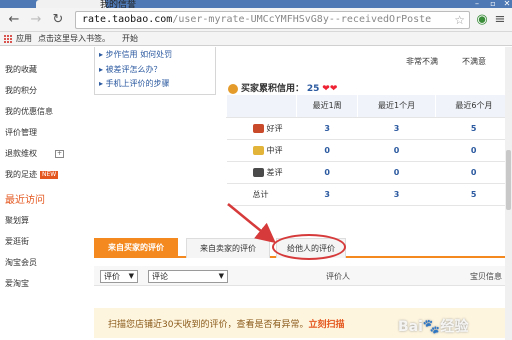 The image size is (512, 340). What do you see at coordinates (58, 20) in the screenshot?
I see `reload-icon: ↻` at bounding box center [58, 20].